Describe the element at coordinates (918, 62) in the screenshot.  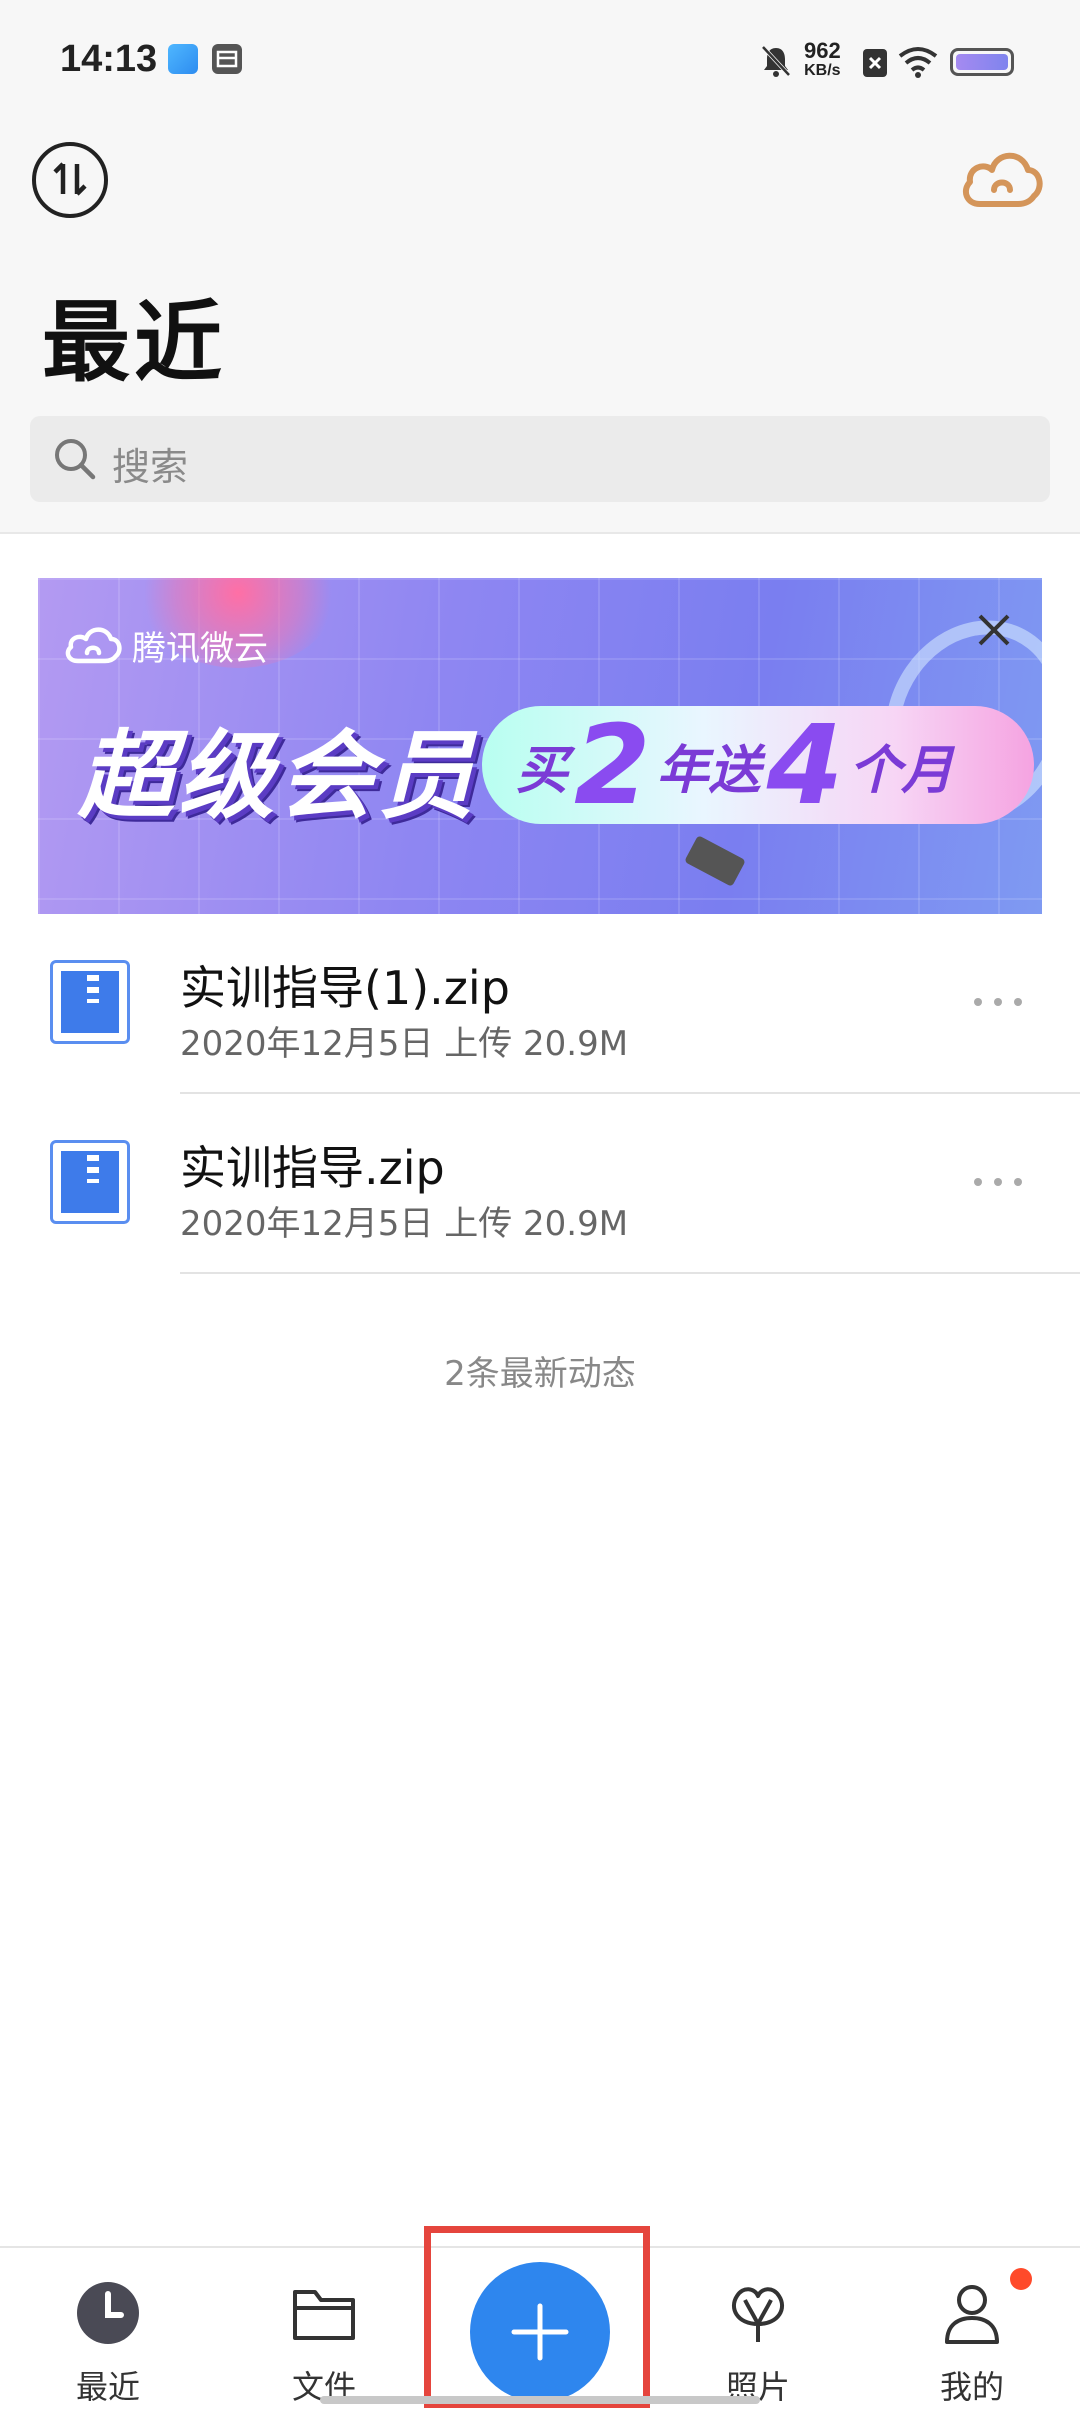
I see `wifi-icon` at that location.